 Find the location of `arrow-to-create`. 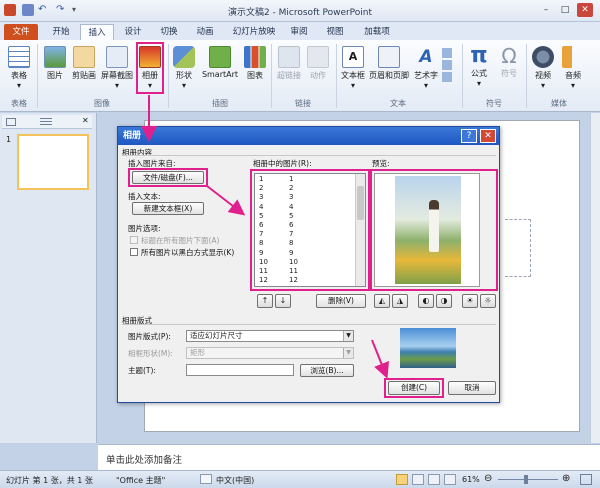

arrow-to-create is located at coordinates (380, 359).